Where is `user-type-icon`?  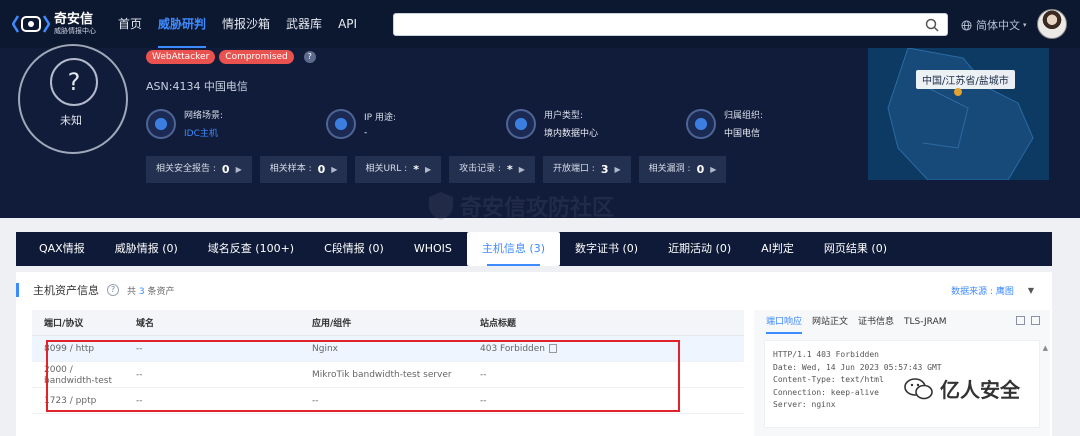
user-type-icon is located at coordinates (521, 123).